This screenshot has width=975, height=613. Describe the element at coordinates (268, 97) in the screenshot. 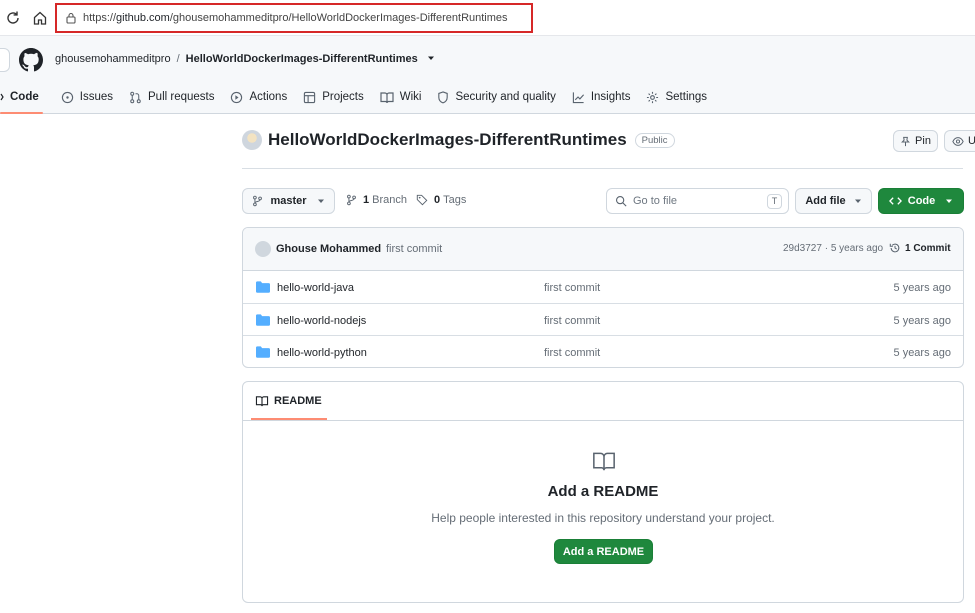

I see `tab-label: Actions` at that location.